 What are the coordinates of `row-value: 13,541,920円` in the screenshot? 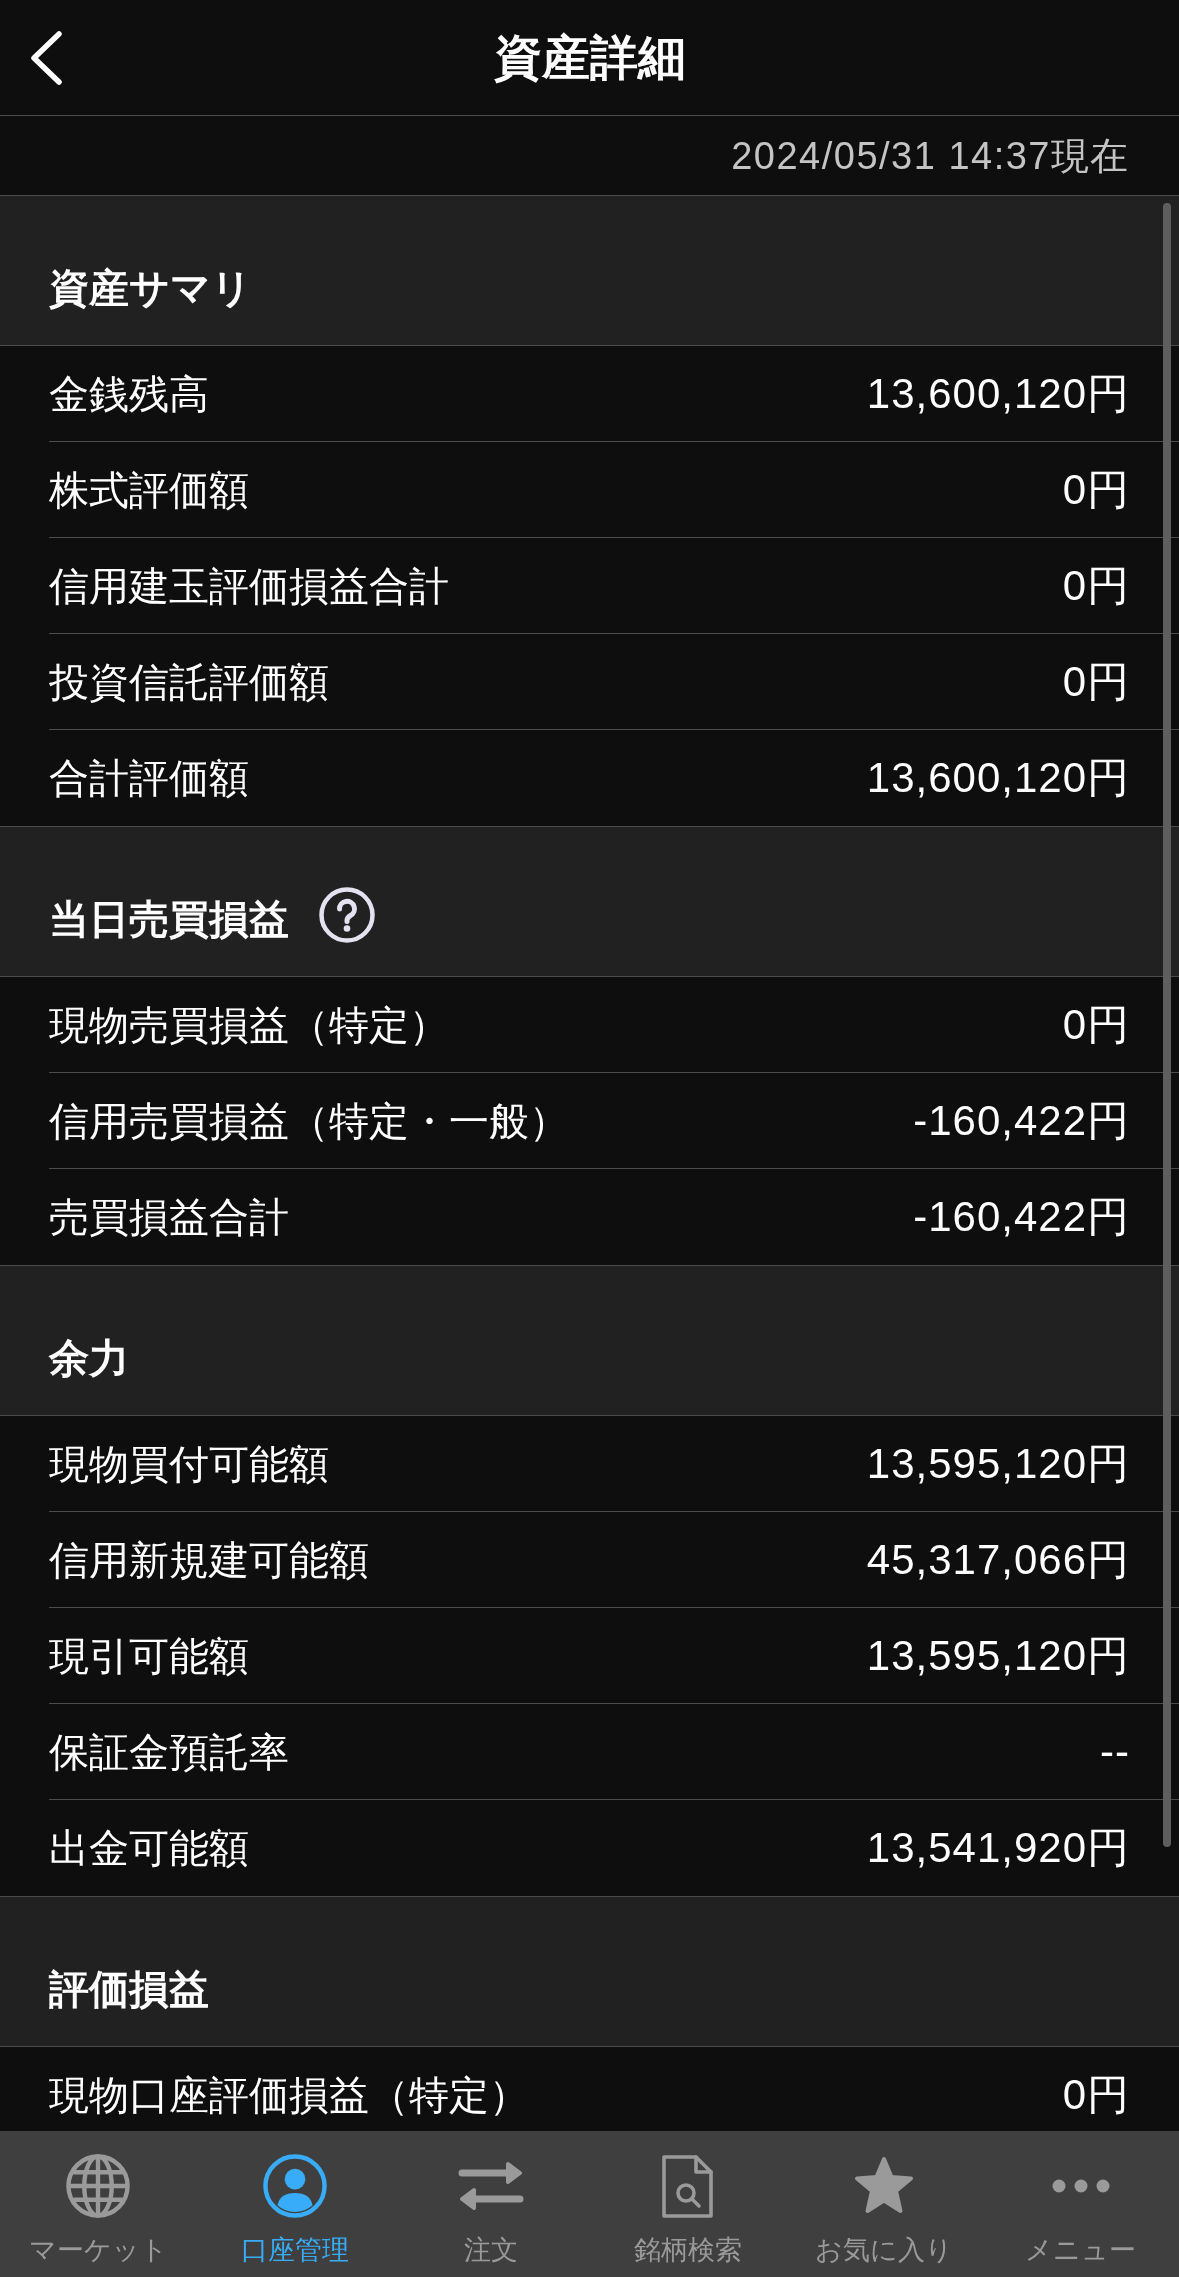 It's located at (998, 1848).